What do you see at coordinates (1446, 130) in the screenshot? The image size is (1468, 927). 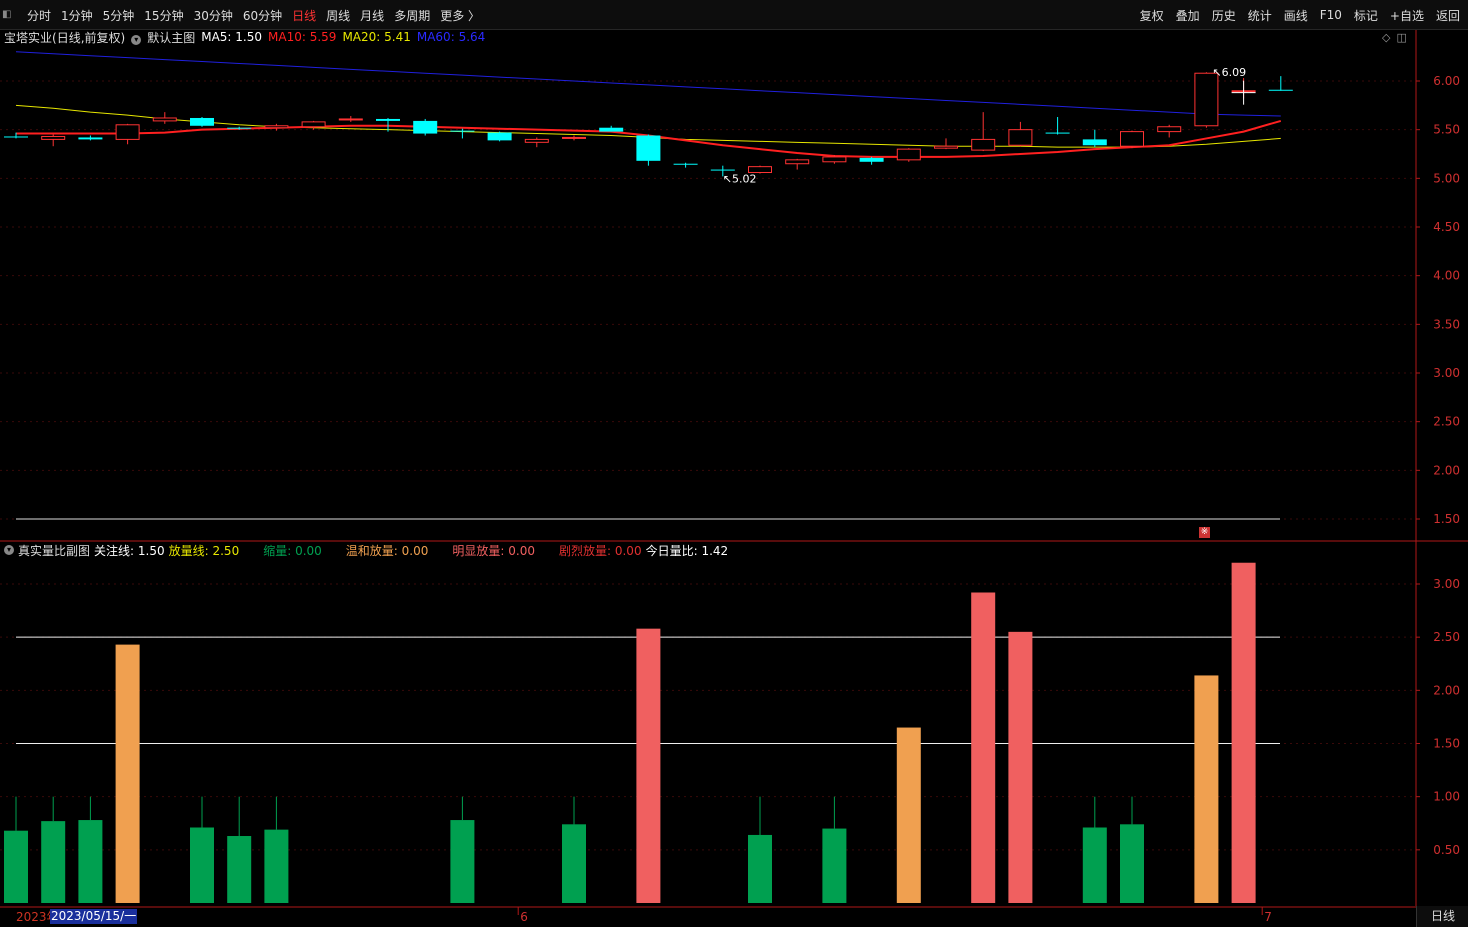 I see `main-tick-label: 5.50` at bounding box center [1446, 130].